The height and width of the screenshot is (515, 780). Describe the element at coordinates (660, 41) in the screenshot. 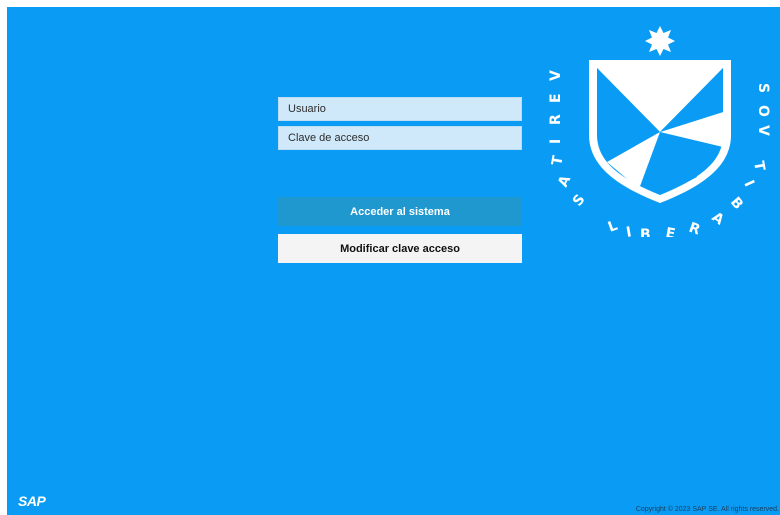

I see `star-icon` at that location.